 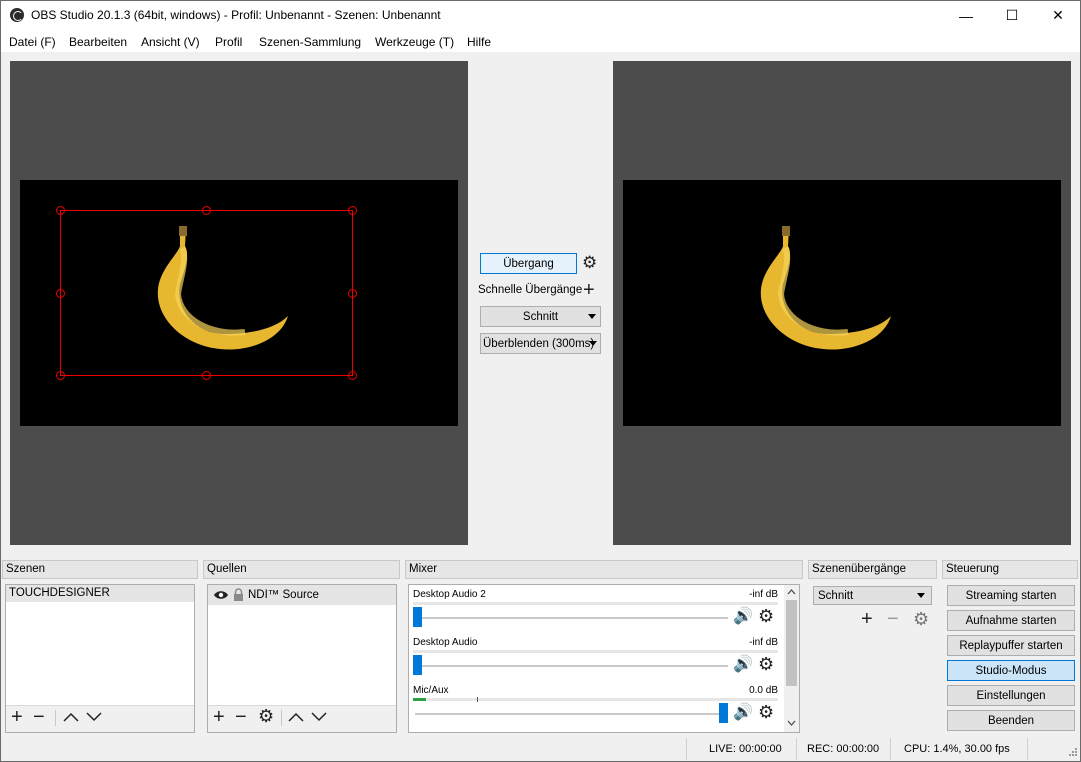 I want to click on close-icon: ✕, so click(x=1058, y=15).